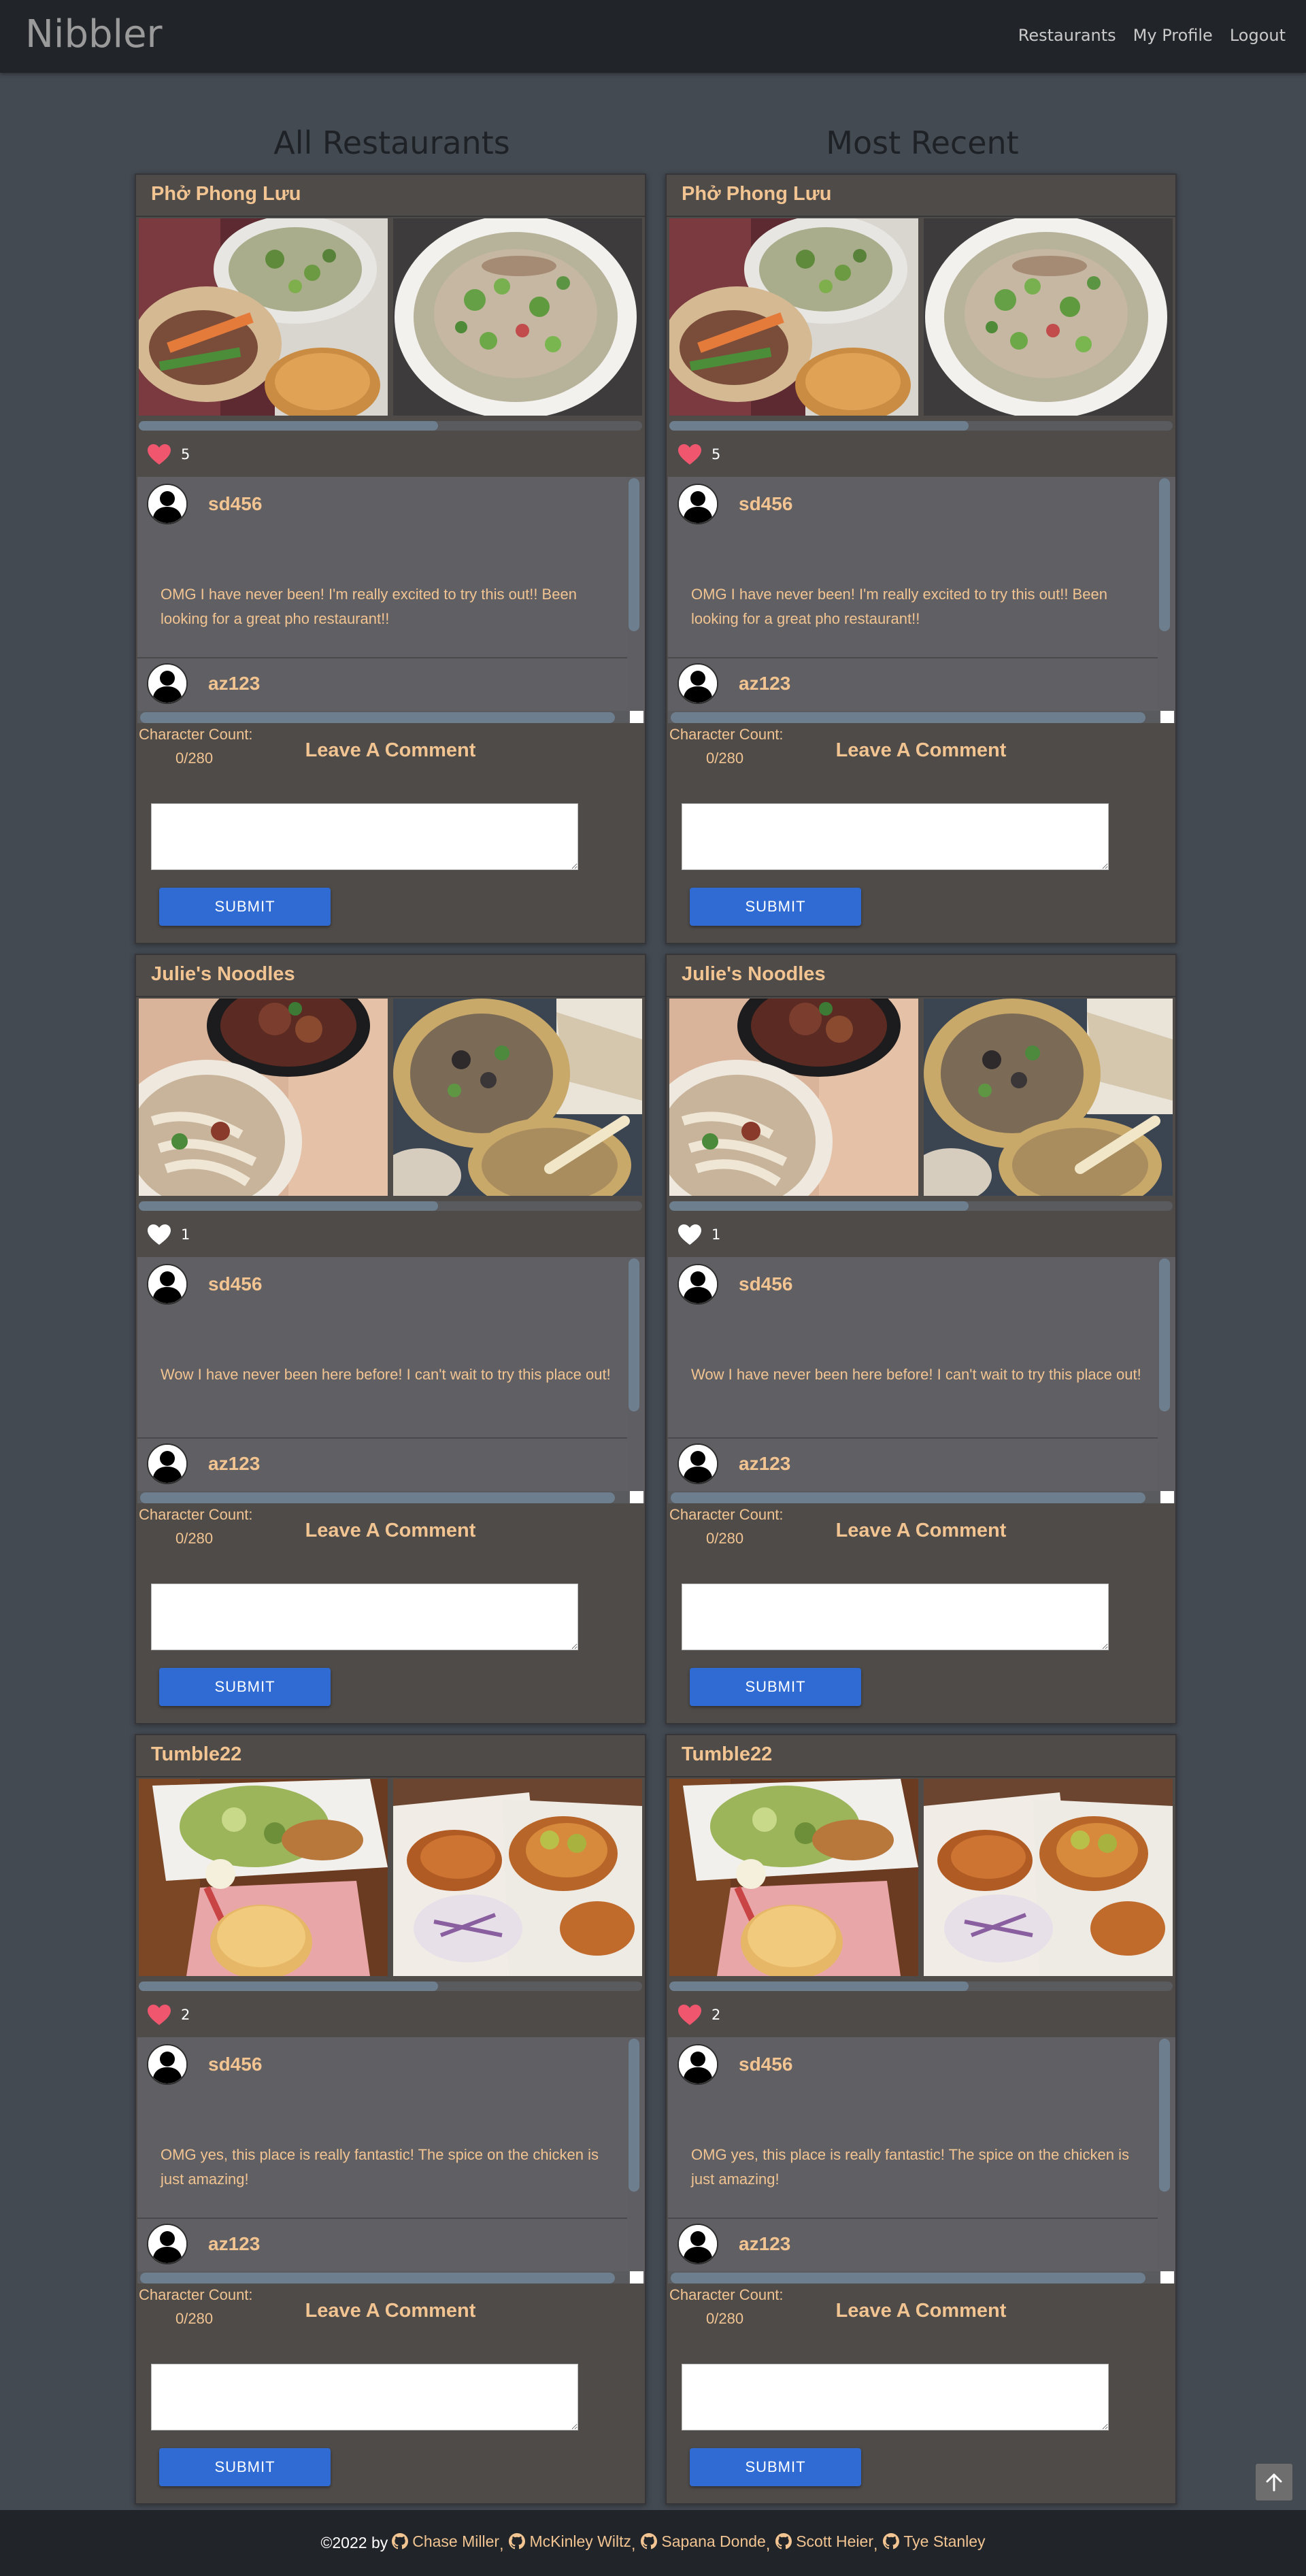 This screenshot has height=2576, width=1306. What do you see at coordinates (703, 2541) in the screenshot?
I see `footer-author-link: Sapana Donde` at bounding box center [703, 2541].